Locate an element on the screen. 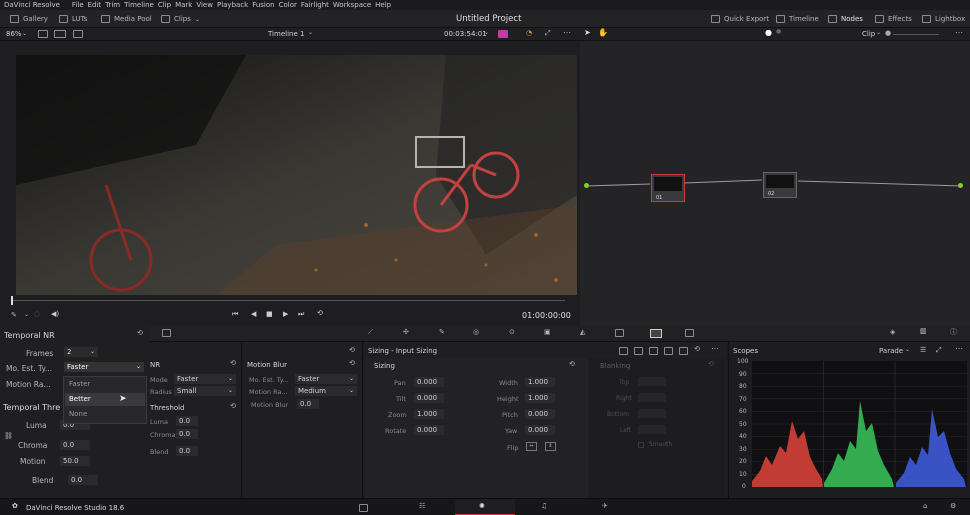  mute-icon: ◌ is located at coordinates (37, 314).